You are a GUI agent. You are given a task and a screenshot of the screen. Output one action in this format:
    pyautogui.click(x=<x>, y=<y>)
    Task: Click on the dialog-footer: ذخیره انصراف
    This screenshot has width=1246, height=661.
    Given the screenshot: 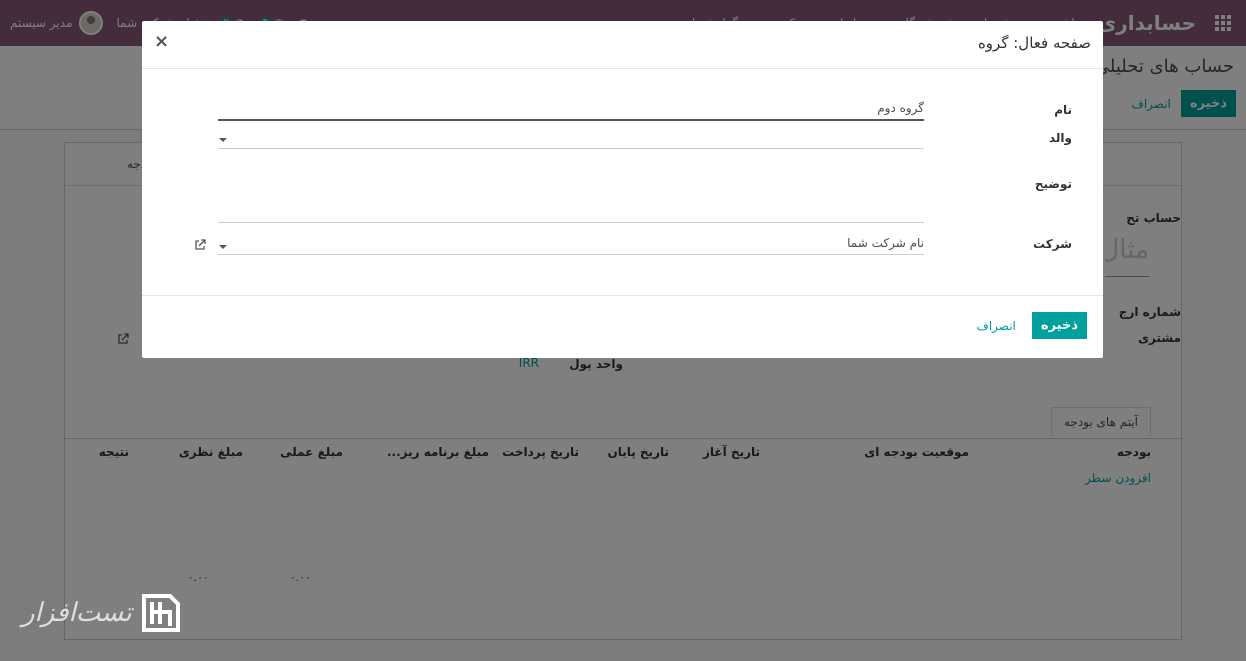 What is the action you would take?
    pyautogui.click(x=622, y=326)
    